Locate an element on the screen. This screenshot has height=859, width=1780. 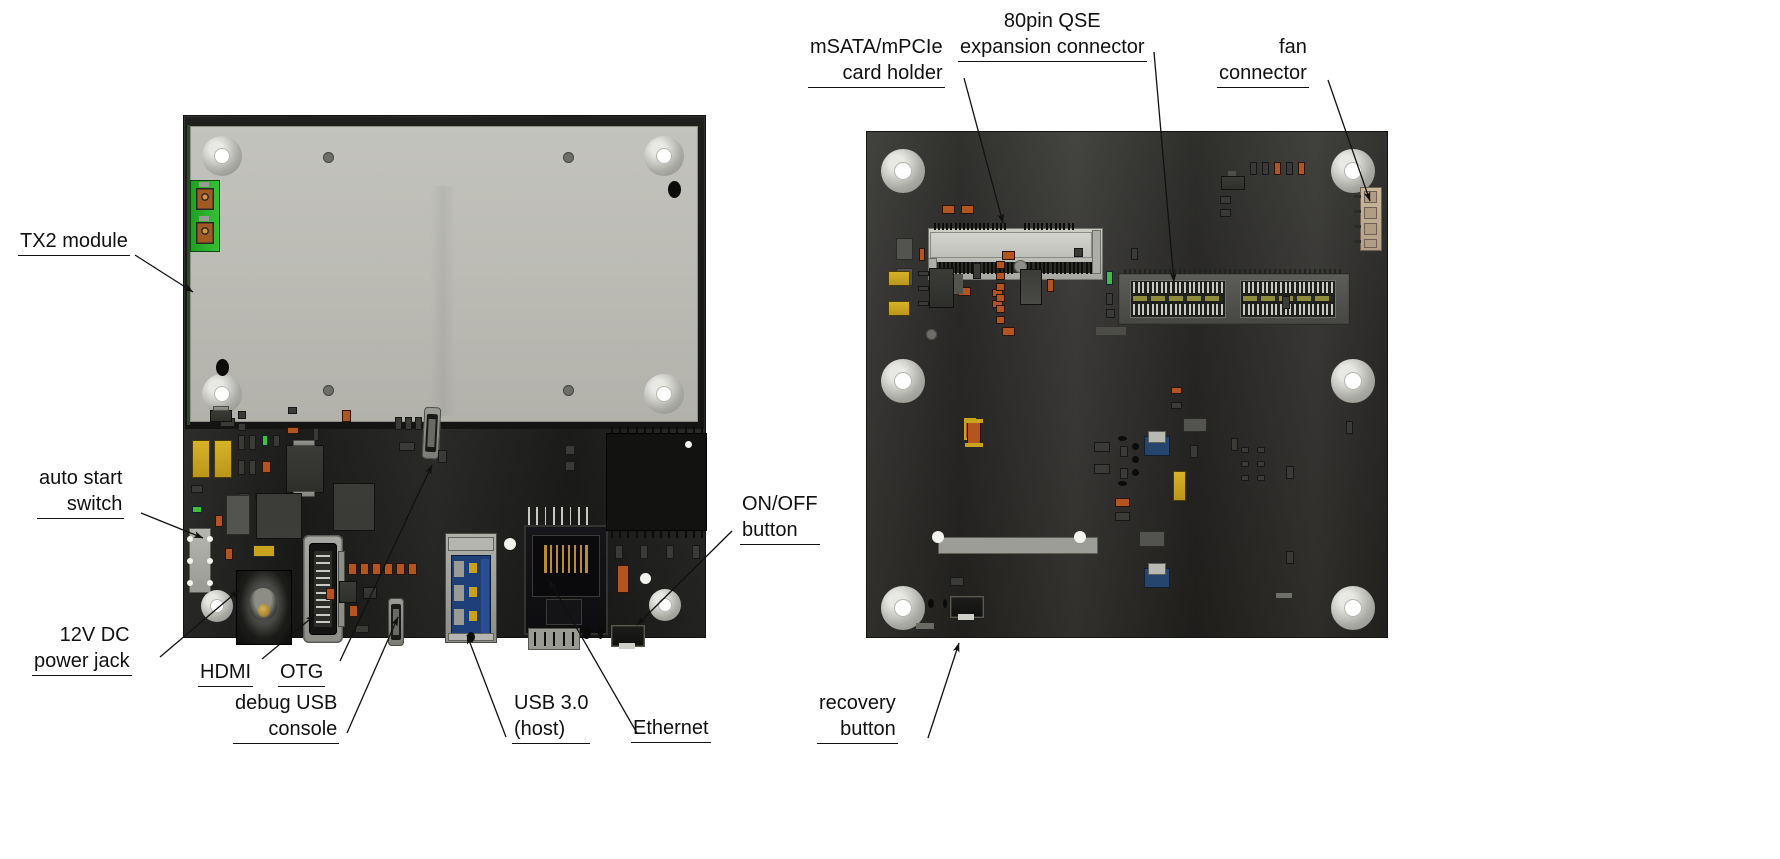
label-ethernet: Ethernet is located at coordinates (671, 729).